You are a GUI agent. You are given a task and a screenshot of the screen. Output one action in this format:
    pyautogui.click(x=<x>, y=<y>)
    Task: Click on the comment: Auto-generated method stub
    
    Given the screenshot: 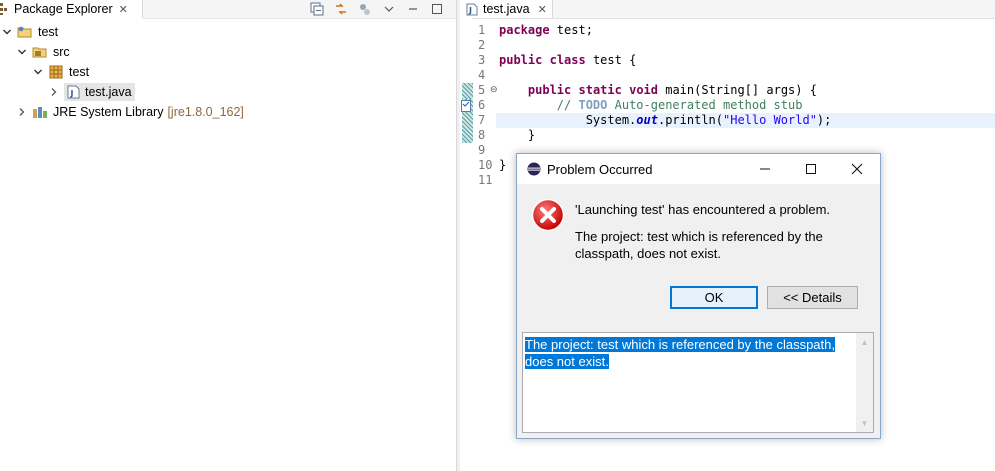 What is the action you would take?
    pyautogui.click(x=705, y=105)
    